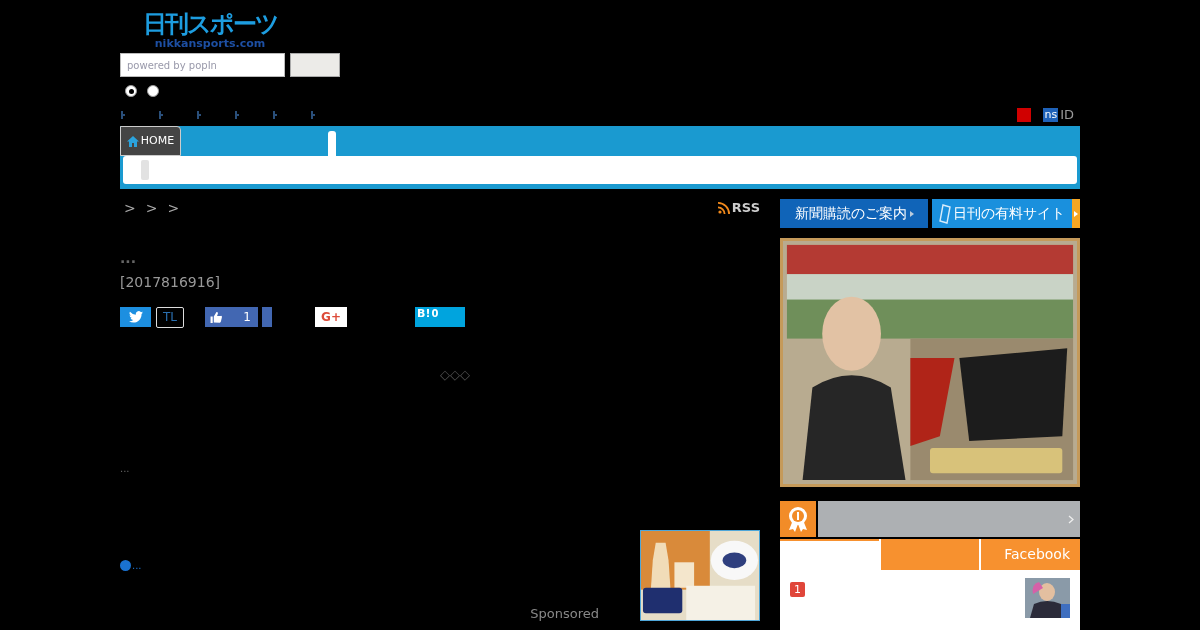 The width and height of the screenshot is (1200, 630). I want to click on rank-badge: 1, so click(797, 589).